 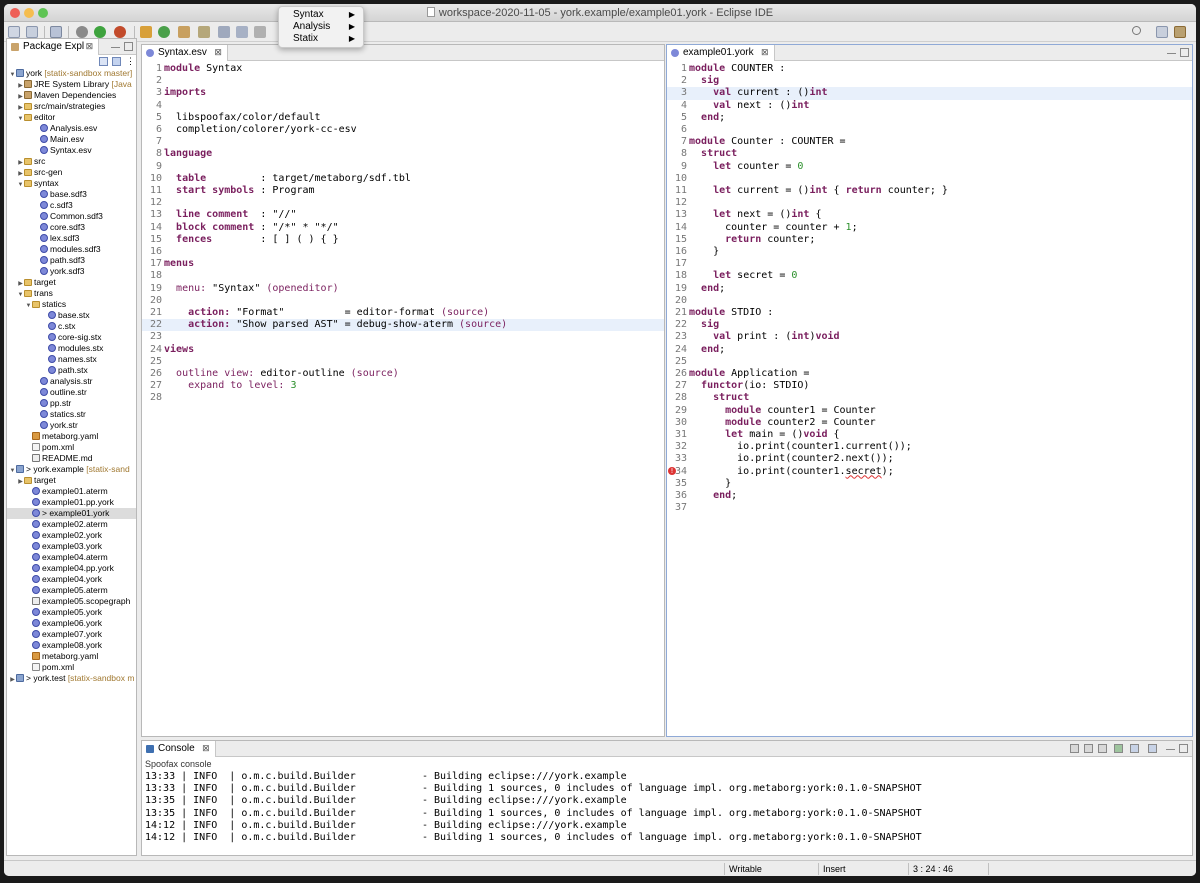 What do you see at coordinates (71, 546) in the screenshot?
I see `tree-item: example03.york` at bounding box center [71, 546].